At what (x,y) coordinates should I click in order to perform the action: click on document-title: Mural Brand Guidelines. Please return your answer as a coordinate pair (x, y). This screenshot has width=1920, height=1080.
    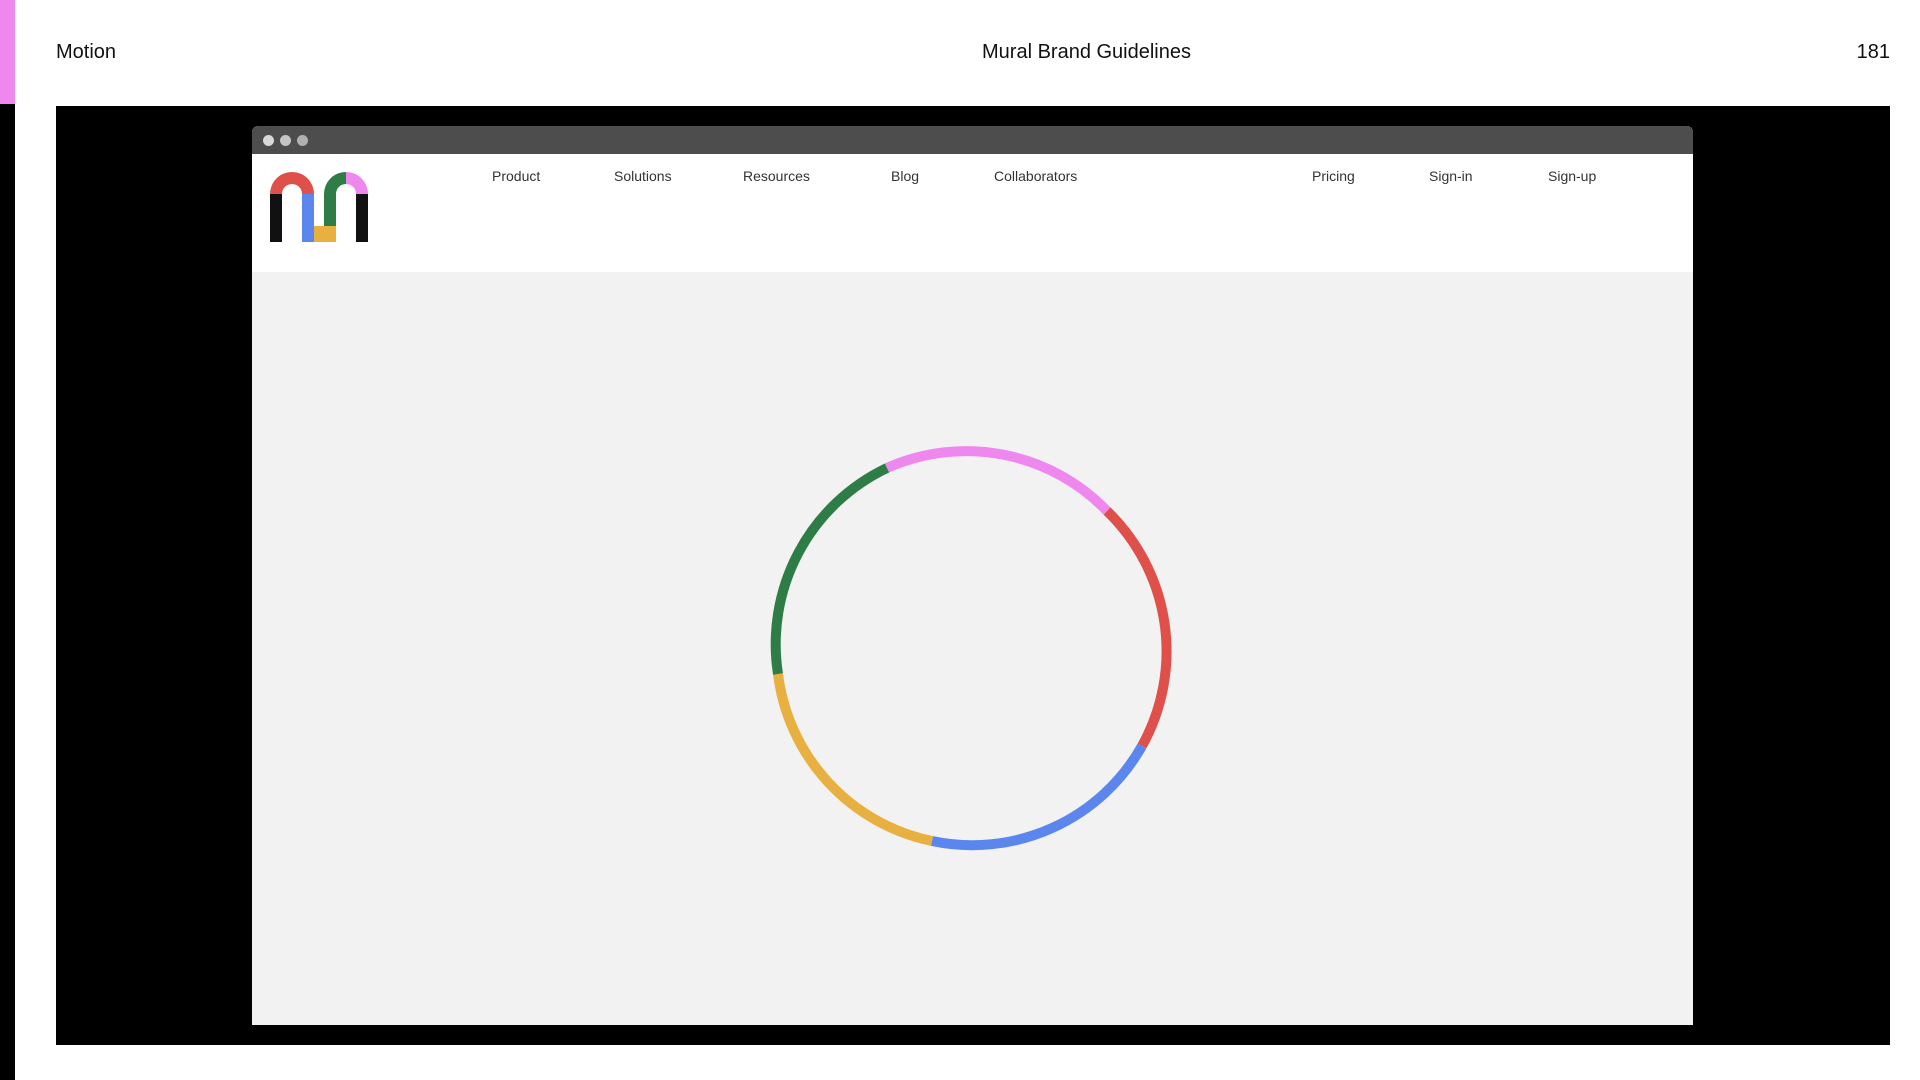
    Looking at the image, I should click on (1086, 52).